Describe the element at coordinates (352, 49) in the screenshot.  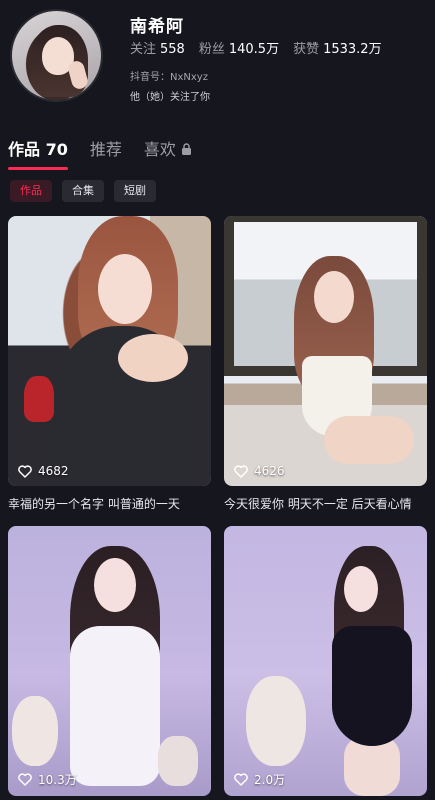
I see `stat-likes-value: 1533.2万` at that location.